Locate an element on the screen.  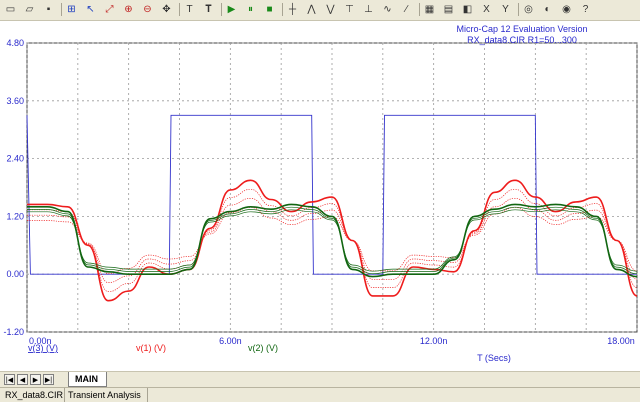
stepping-icon: ⊞ is located at coordinates (71, 9).